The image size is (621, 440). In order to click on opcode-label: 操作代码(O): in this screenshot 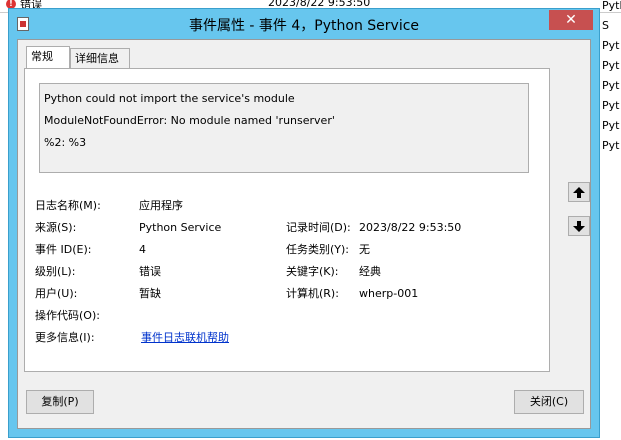, I will do `click(67, 315)`.